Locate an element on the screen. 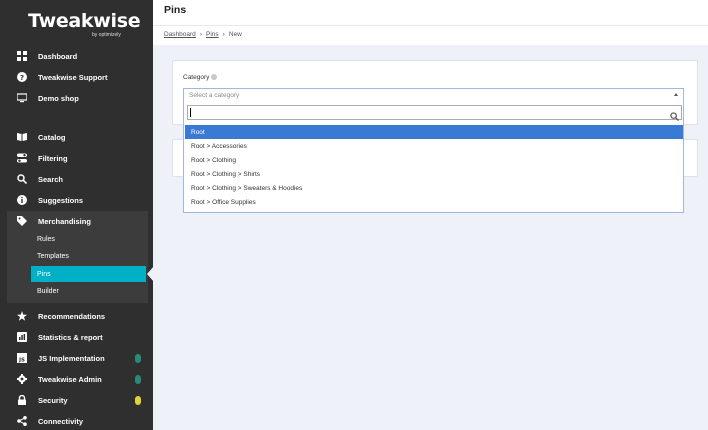 The width and height of the screenshot is (708, 430). sidebar-item-merchandising: Merchandising is located at coordinates (76, 221).